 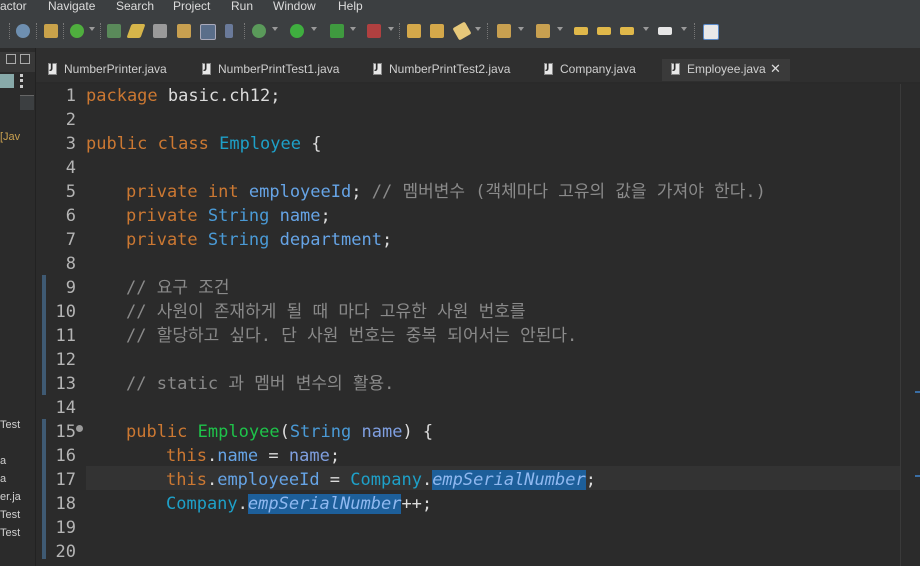 I want to click on line-number: 3, so click(x=70, y=144).